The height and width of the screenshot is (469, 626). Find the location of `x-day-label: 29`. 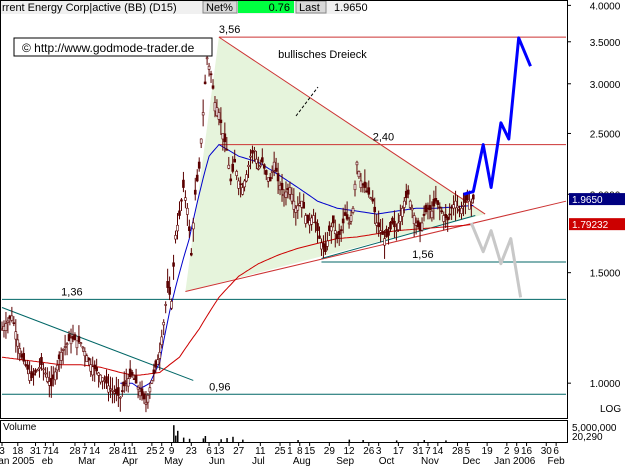

x-day-label: 29 is located at coordinates (330, 451).